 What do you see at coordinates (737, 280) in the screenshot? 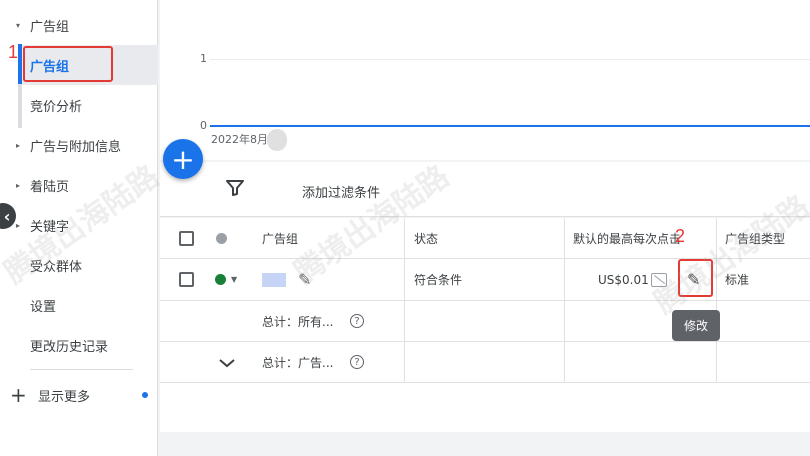
I see `ad-group-type-value: 标准` at bounding box center [737, 280].